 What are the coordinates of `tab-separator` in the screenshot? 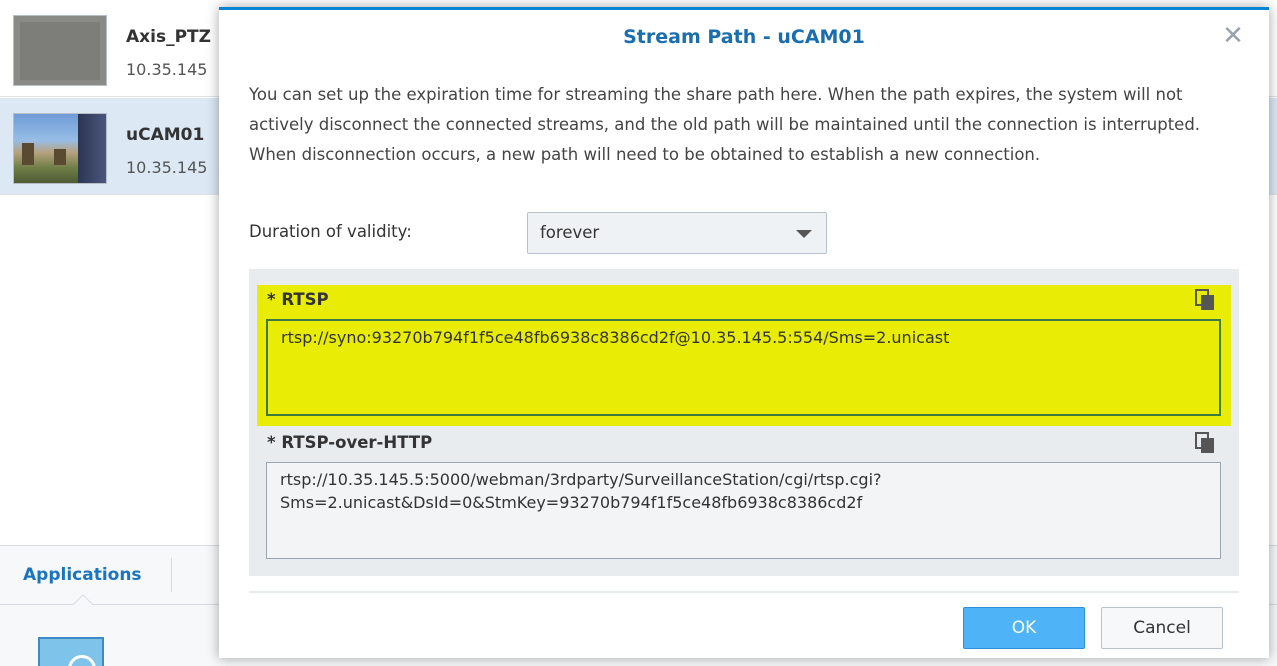 It's located at (171, 575).